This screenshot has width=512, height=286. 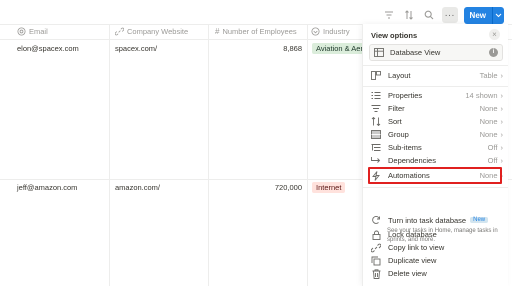 I want to click on select-icon, so click(x=315, y=31).